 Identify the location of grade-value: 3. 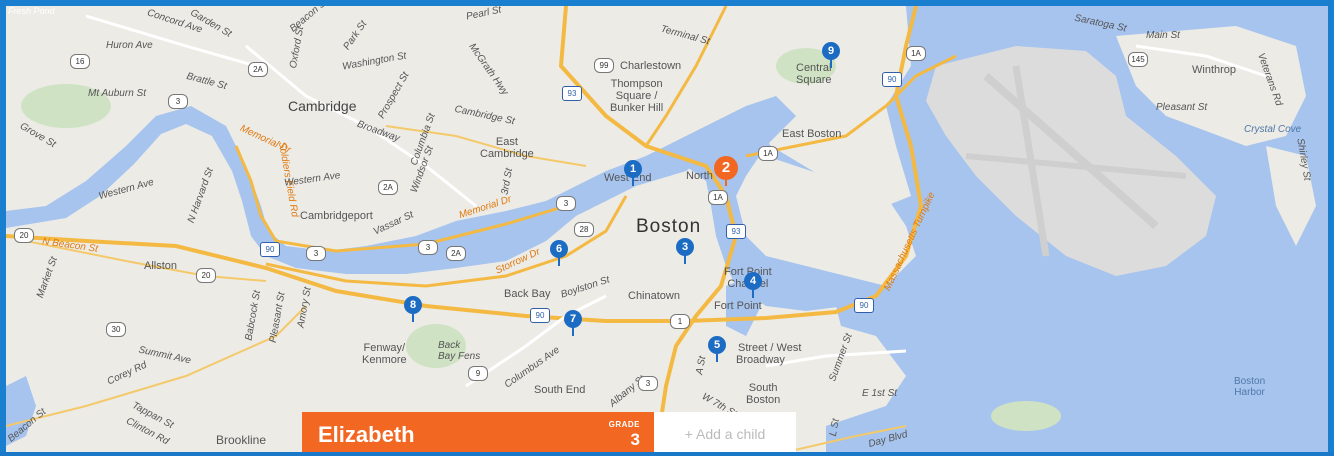
(635, 439).